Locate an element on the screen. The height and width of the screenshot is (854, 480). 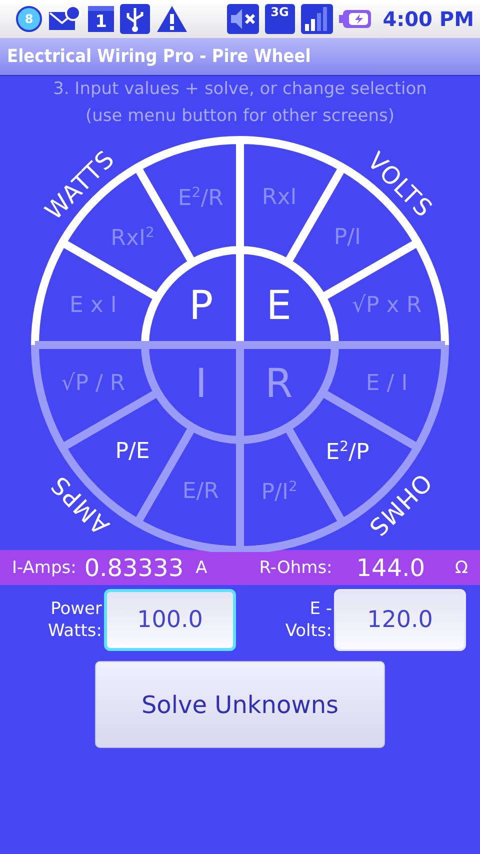
instruction-text: (use menu button for other screens) is located at coordinates (240, 116).